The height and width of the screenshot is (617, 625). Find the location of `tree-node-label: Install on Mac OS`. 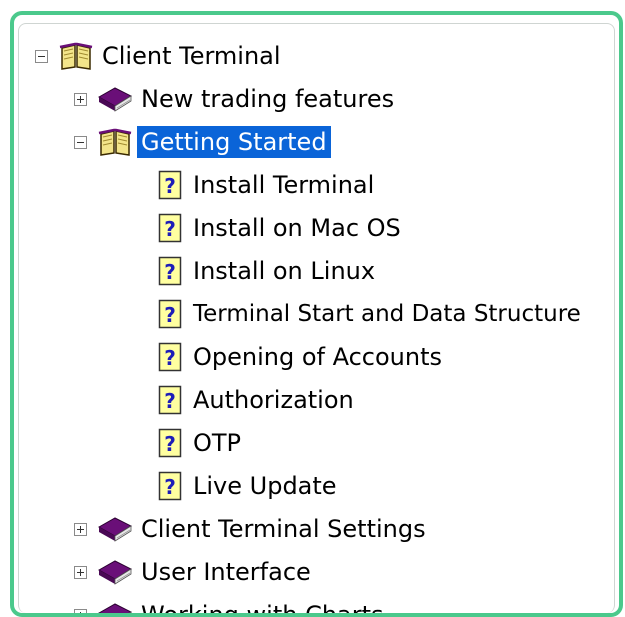

tree-node-label: Install on Mac OS is located at coordinates (297, 228).